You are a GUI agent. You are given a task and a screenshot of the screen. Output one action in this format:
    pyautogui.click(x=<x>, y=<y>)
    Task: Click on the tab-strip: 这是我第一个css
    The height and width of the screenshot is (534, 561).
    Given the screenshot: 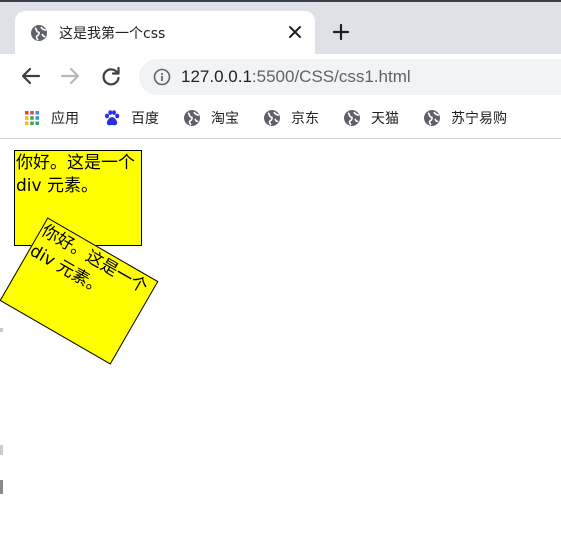 What is the action you would take?
    pyautogui.click(x=280, y=27)
    